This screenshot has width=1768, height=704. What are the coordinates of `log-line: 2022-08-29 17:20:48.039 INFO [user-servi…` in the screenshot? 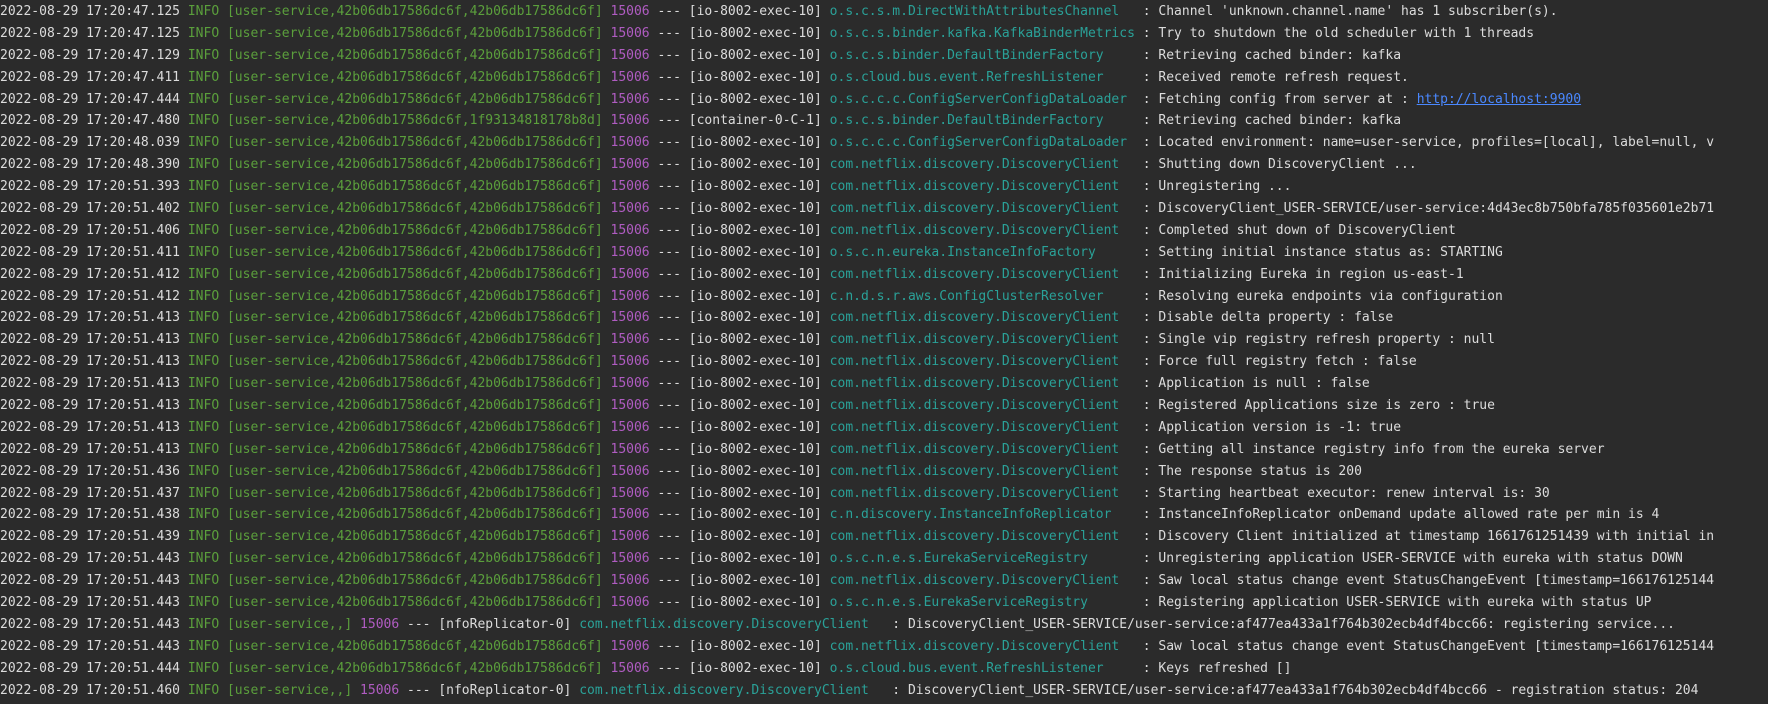 It's located at (884, 143).